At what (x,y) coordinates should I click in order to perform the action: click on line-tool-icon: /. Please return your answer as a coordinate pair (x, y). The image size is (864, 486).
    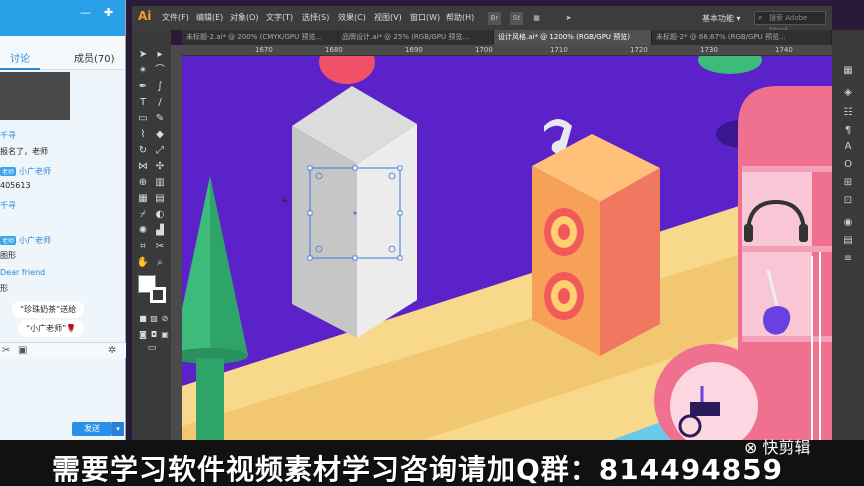
    Looking at the image, I should click on (160, 102).